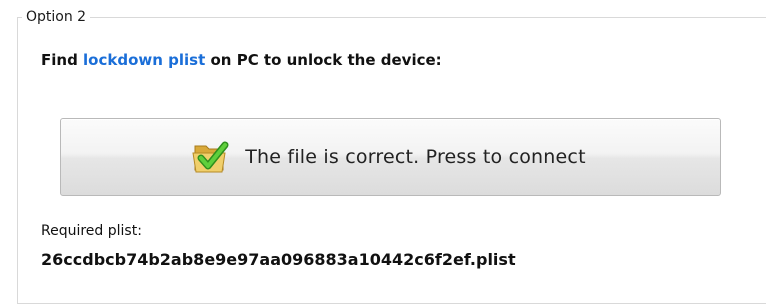 The width and height of the screenshot is (766, 307). What do you see at coordinates (91, 231) in the screenshot?
I see `required-plist-label: Required plist:` at bounding box center [91, 231].